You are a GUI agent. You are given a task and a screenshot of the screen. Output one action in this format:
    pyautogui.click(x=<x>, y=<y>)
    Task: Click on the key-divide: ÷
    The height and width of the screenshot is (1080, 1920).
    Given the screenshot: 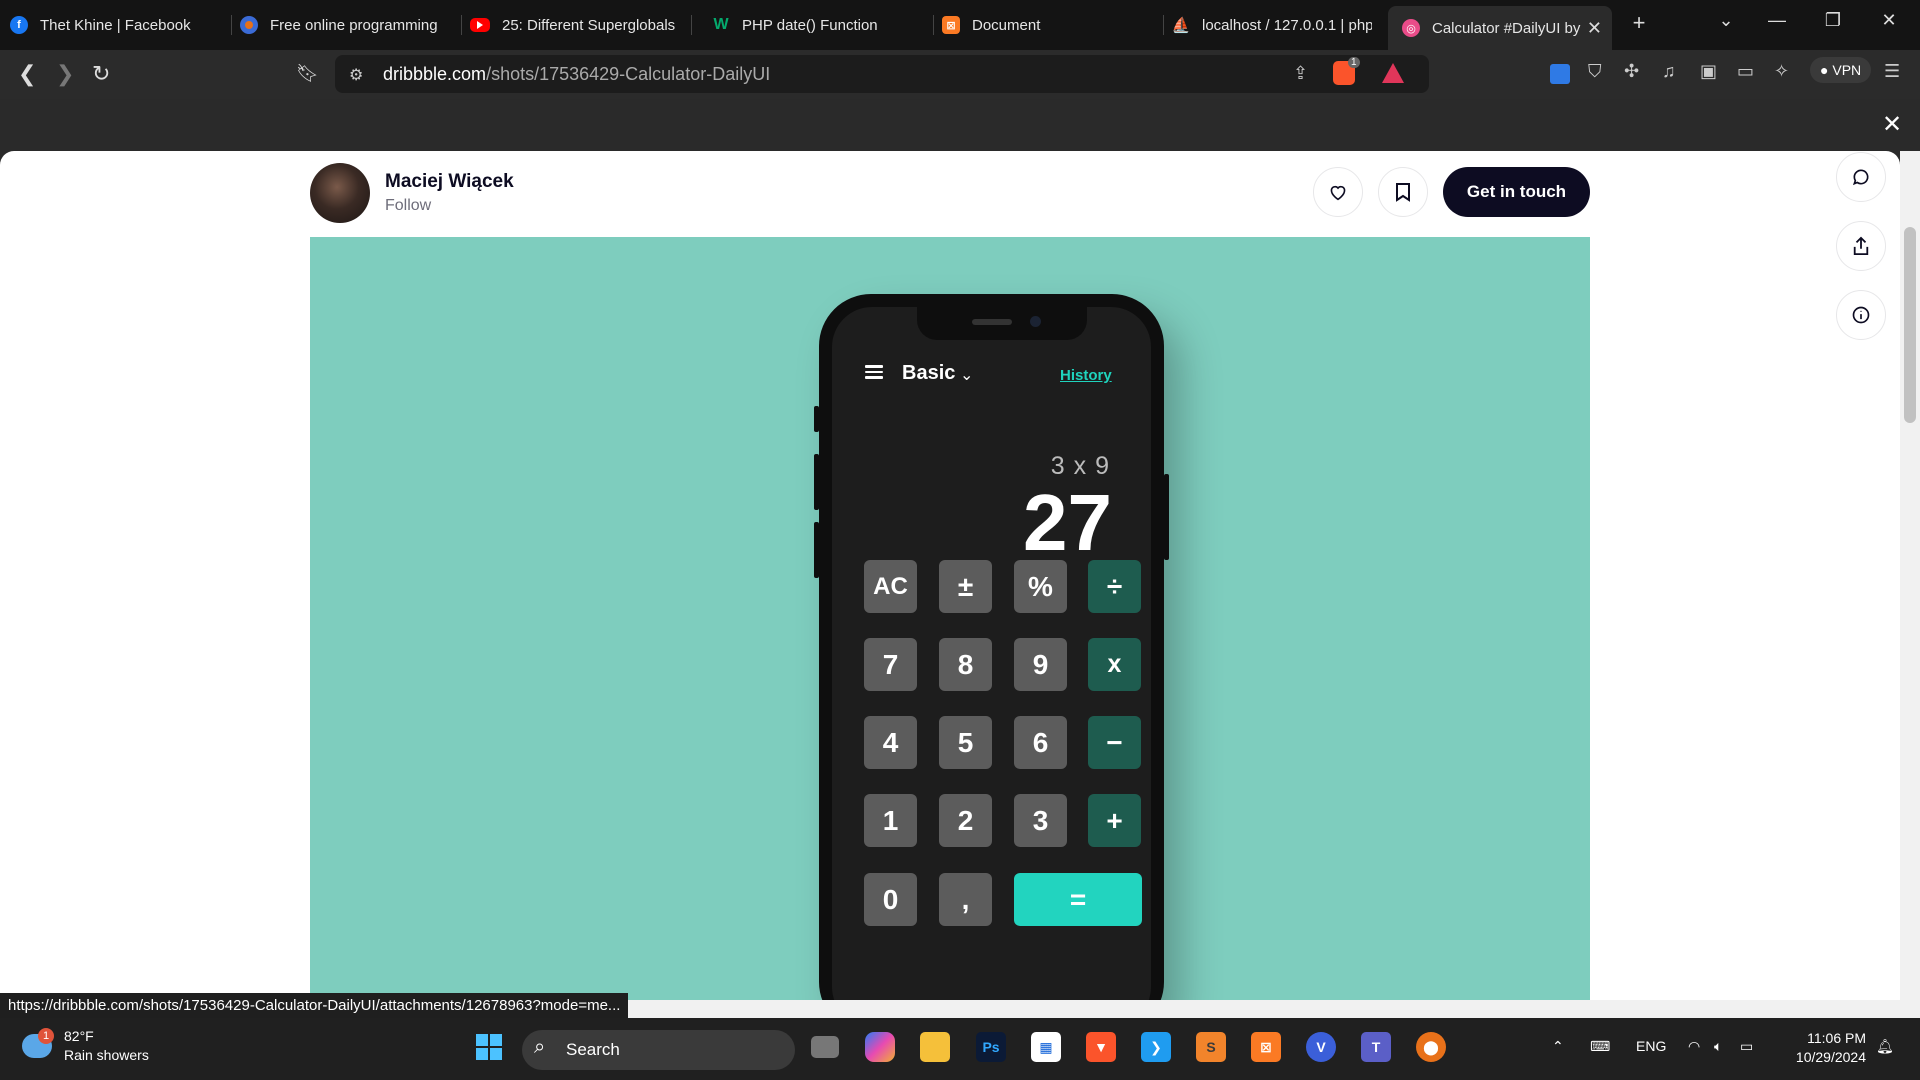 What is the action you would take?
    pyautogui.click(x=1114, y=586)
    